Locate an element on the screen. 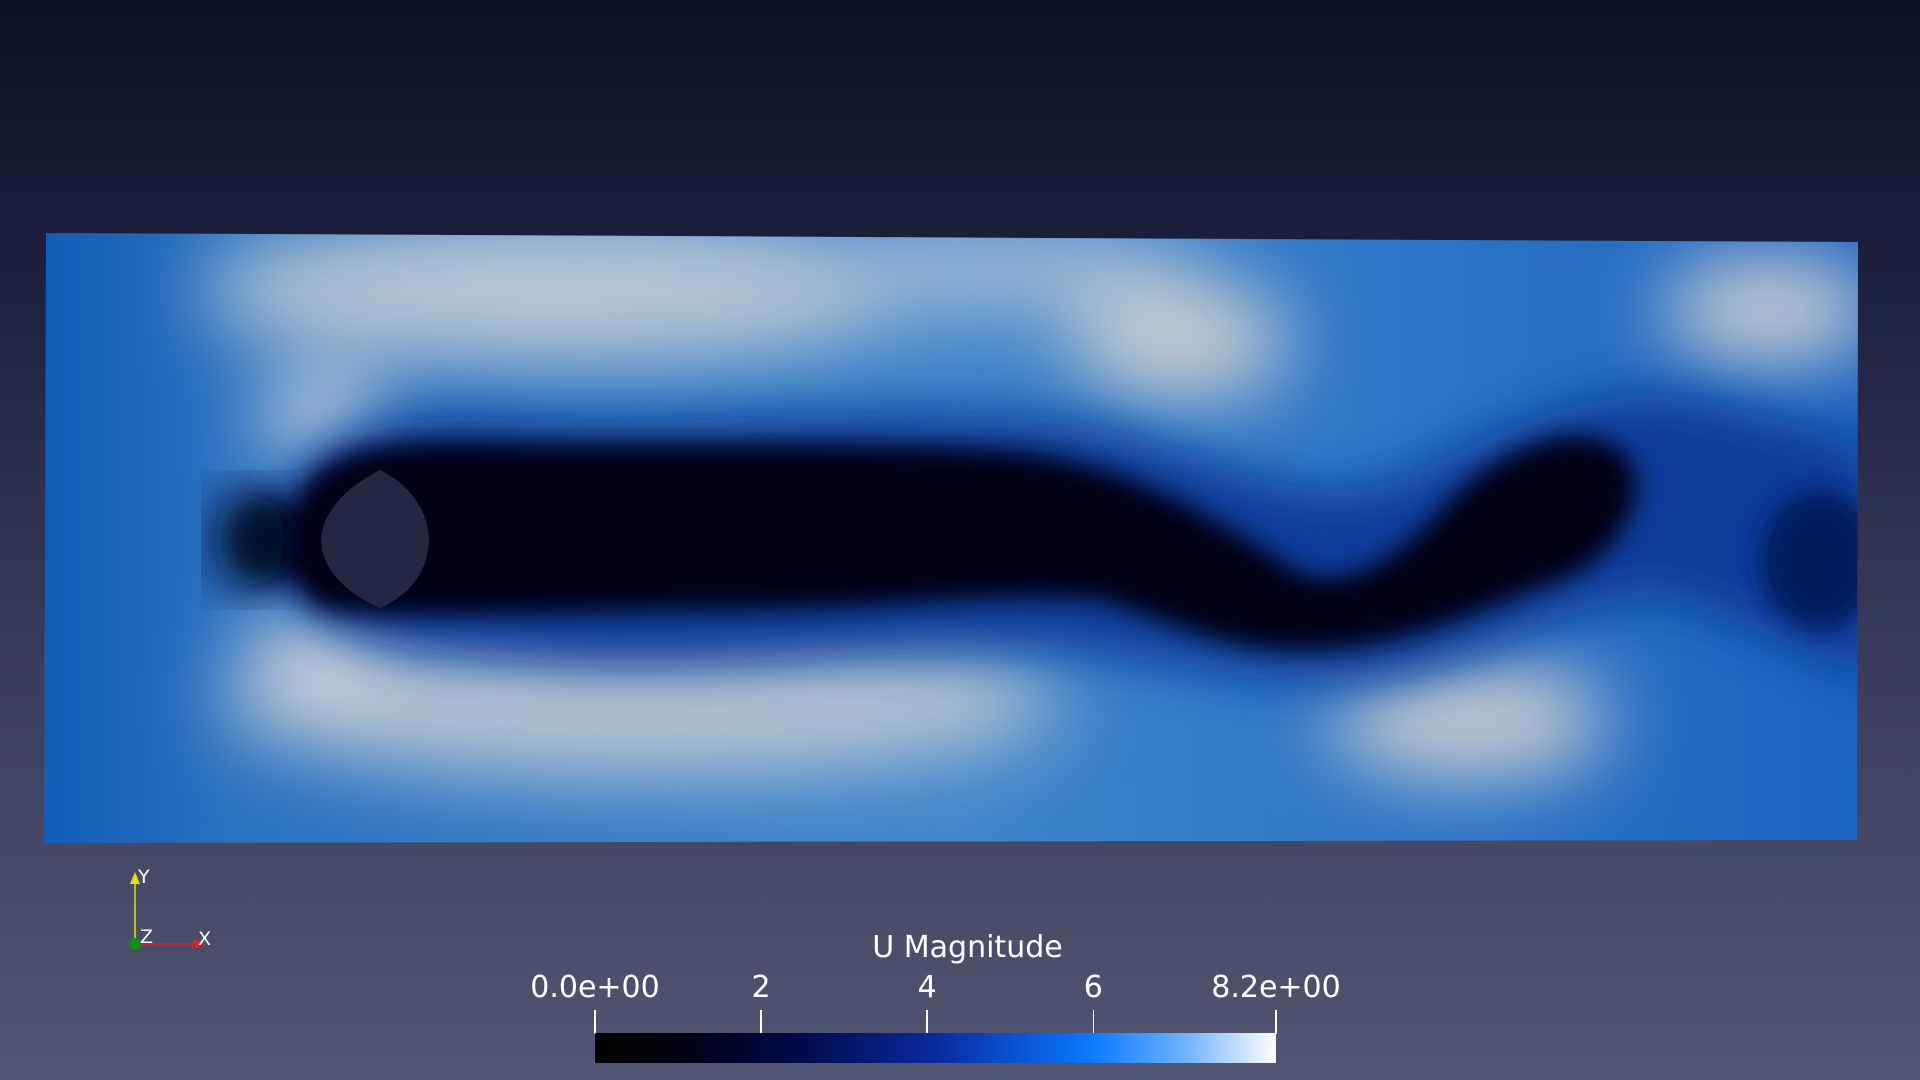  y-axis-label: Y is located at coordinates (144, 877).